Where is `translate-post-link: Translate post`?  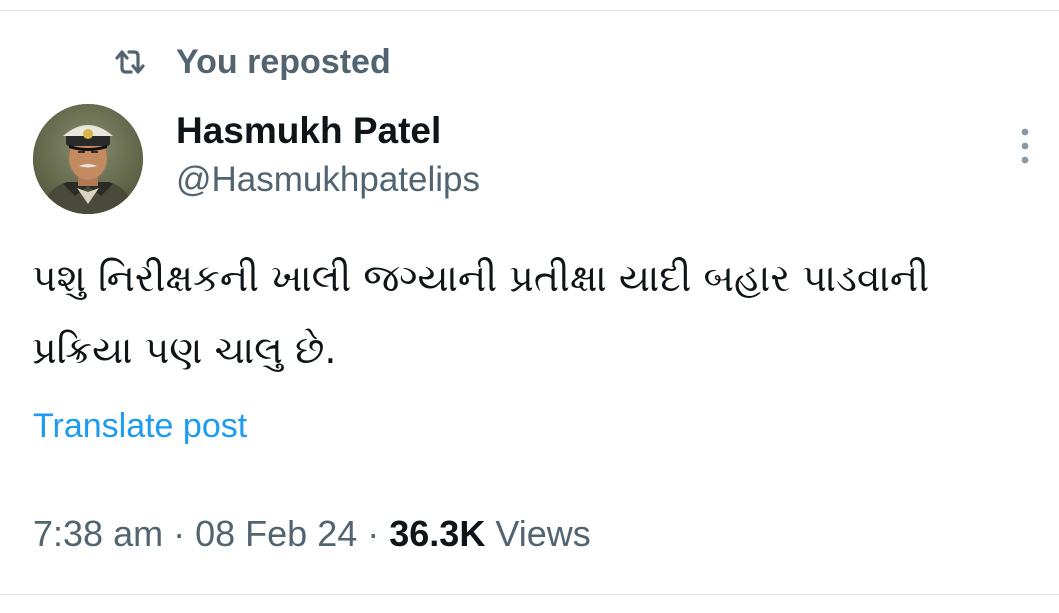
translate-post-link: Translate post is located at coordinates (140, 426).